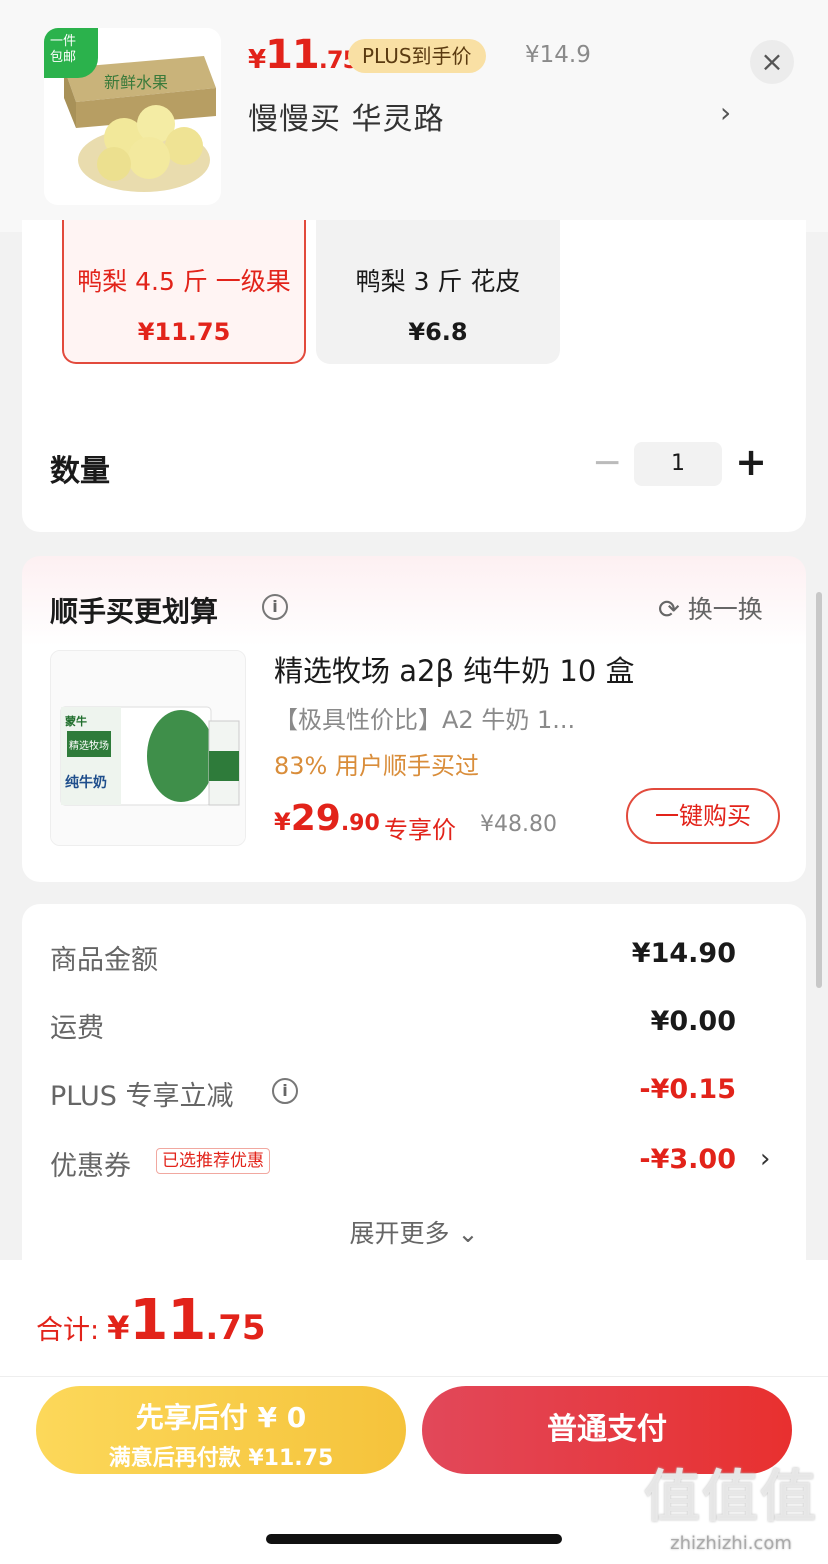 This screenshot has width=828, height=1564. I want to click on pay-later-line1: 先享后付 ¥ 0, so click(221, 1417).